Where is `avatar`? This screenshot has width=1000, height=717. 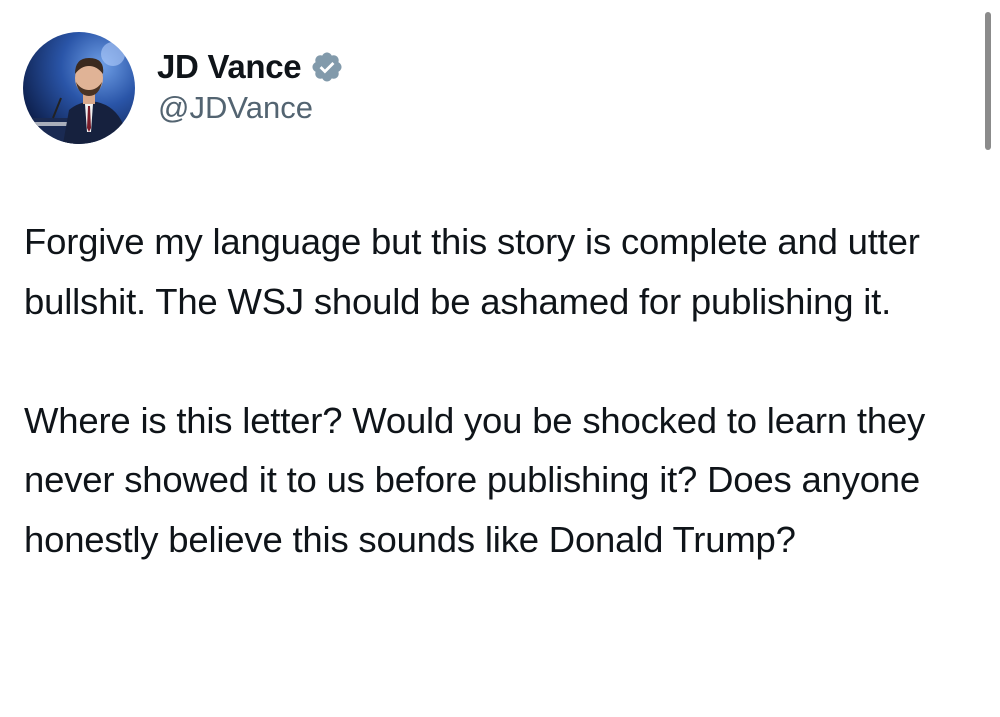 avatar is located at coordinates (79, 88).